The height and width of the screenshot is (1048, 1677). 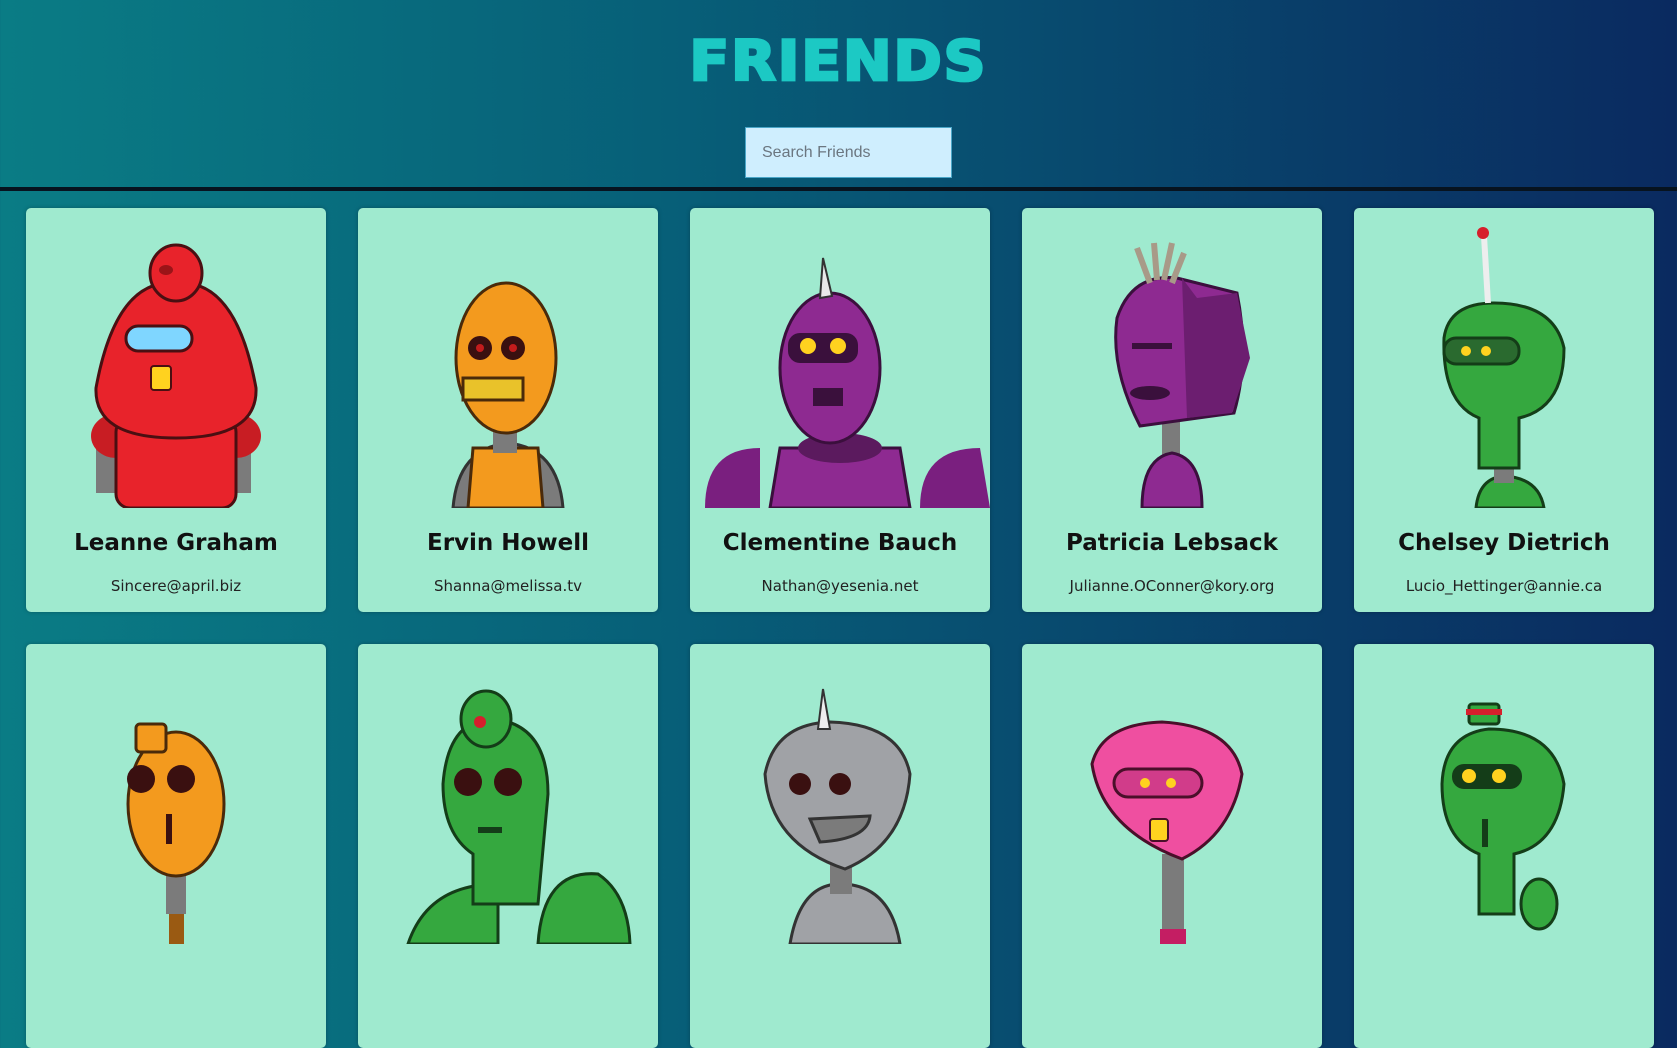 I want to click on robot-name: Clementine Bauch, so click(x=840, y=543).